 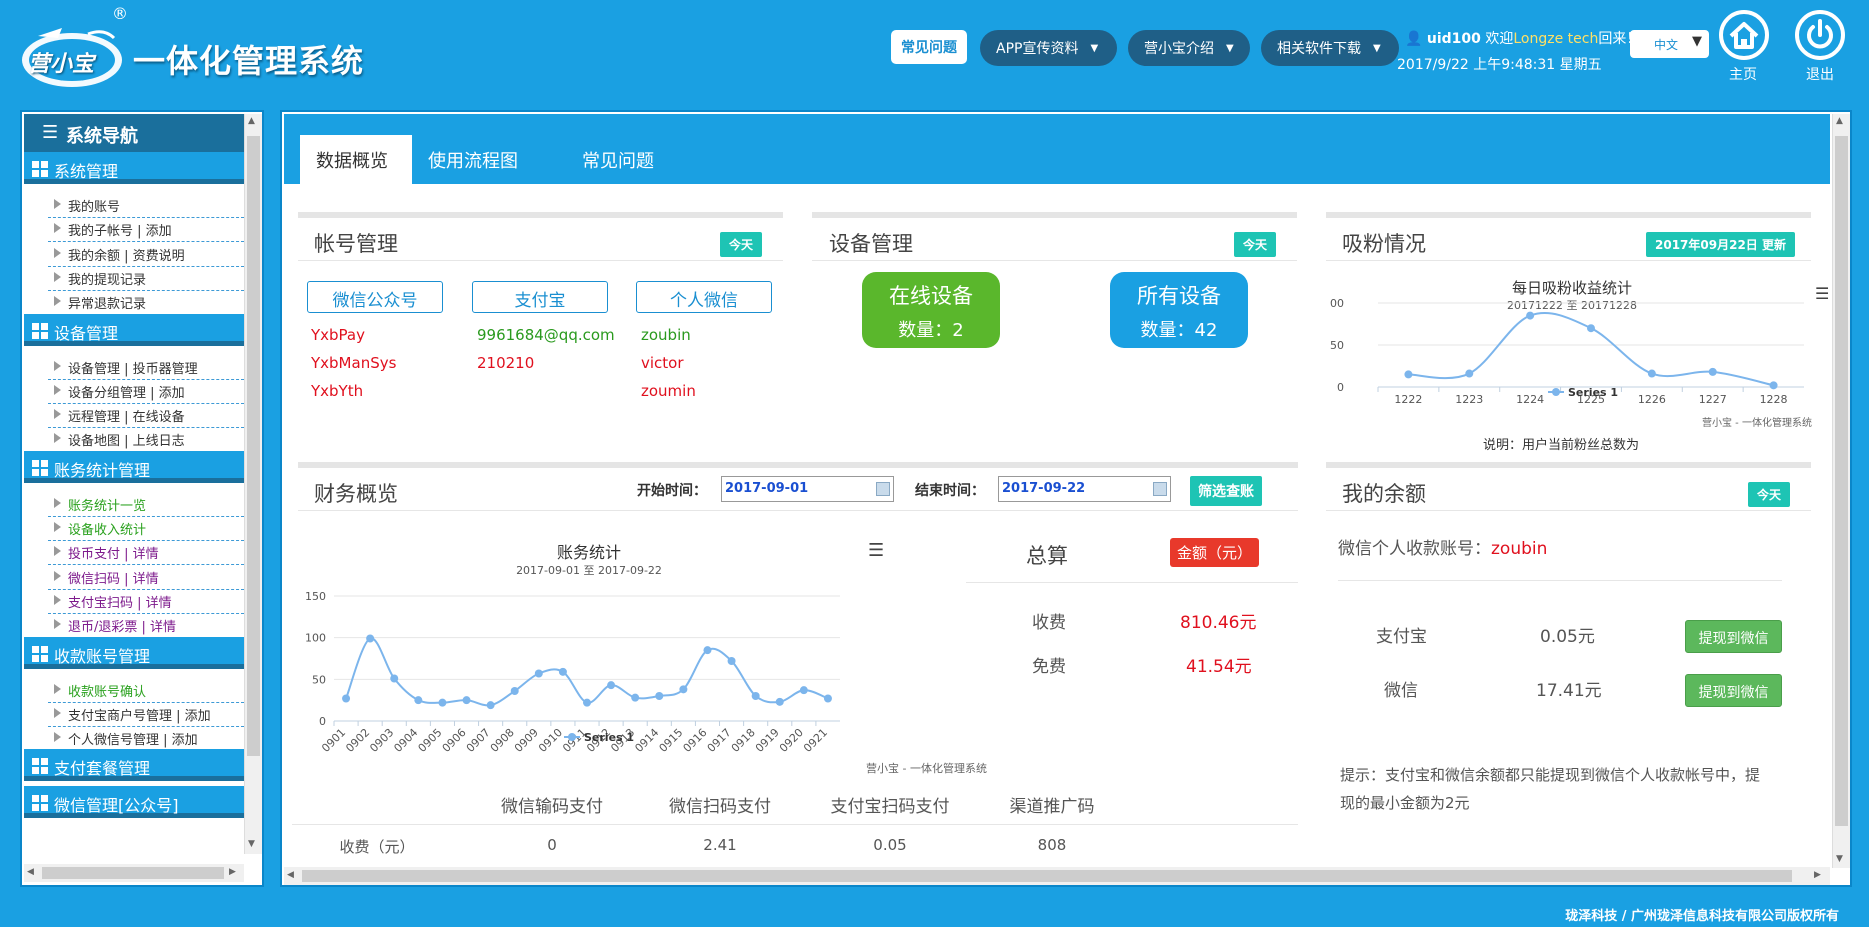 What do you see at coordinates (719, 740) in the screenshot?
I see `x-tick-label: 0917` at bounding box center [719, 740].